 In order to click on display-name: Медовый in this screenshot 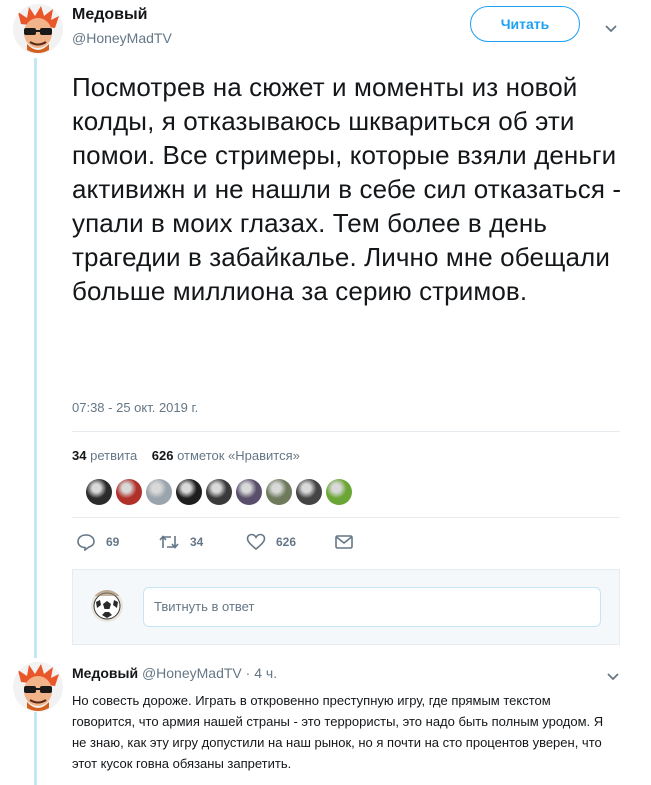, I will do `click(110, 15)`.